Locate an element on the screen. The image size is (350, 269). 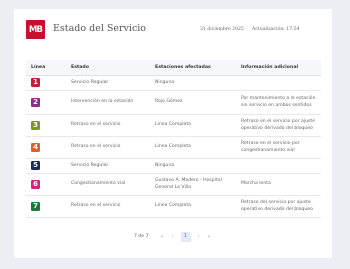
line-badge: 2 is located at coordinates (35, 102).